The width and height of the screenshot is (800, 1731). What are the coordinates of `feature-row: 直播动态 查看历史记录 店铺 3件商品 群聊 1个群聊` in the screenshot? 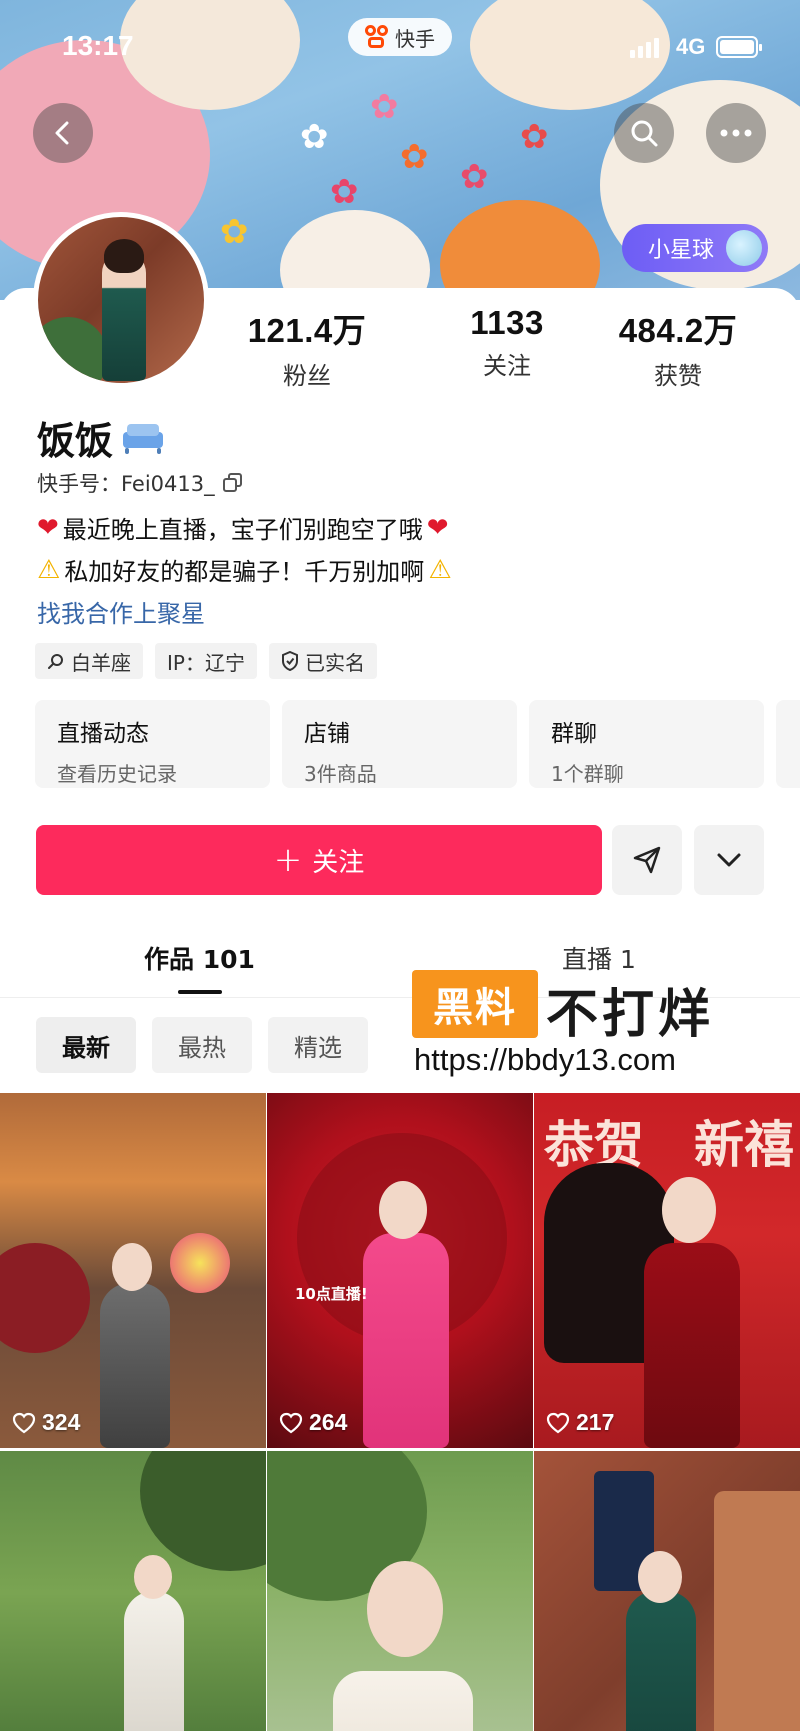 It's located at (417, 744).